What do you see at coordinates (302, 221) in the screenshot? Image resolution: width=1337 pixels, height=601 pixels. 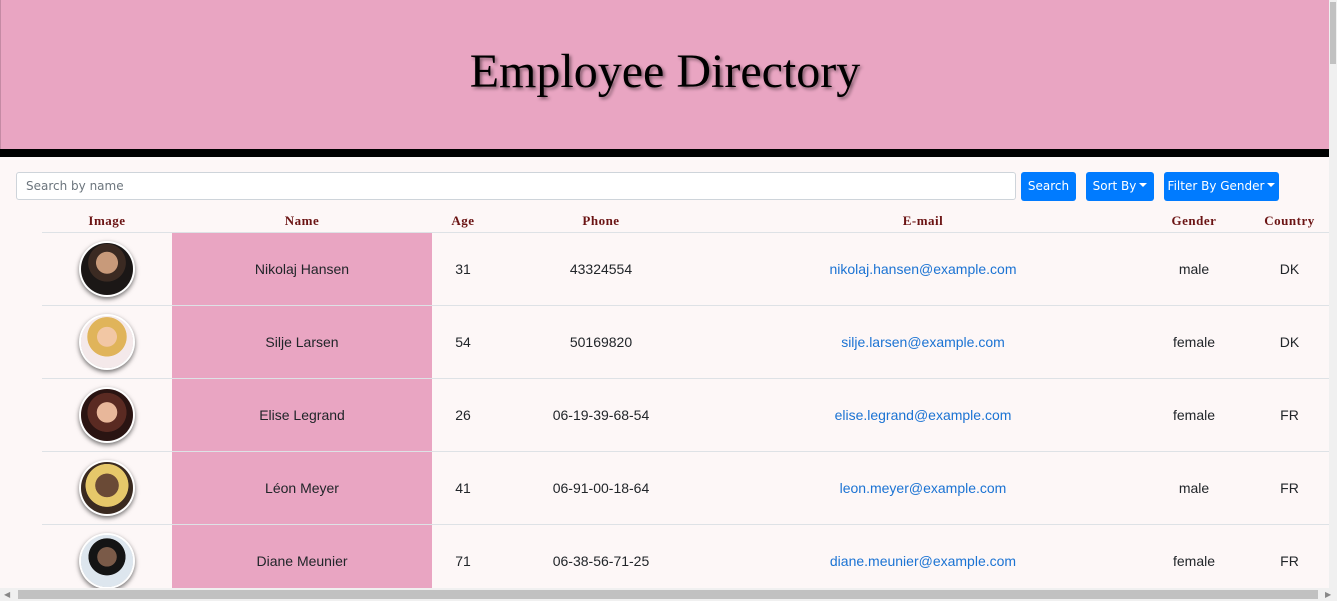 I see `column-header-name: Name` at bounding box center [302, 221].